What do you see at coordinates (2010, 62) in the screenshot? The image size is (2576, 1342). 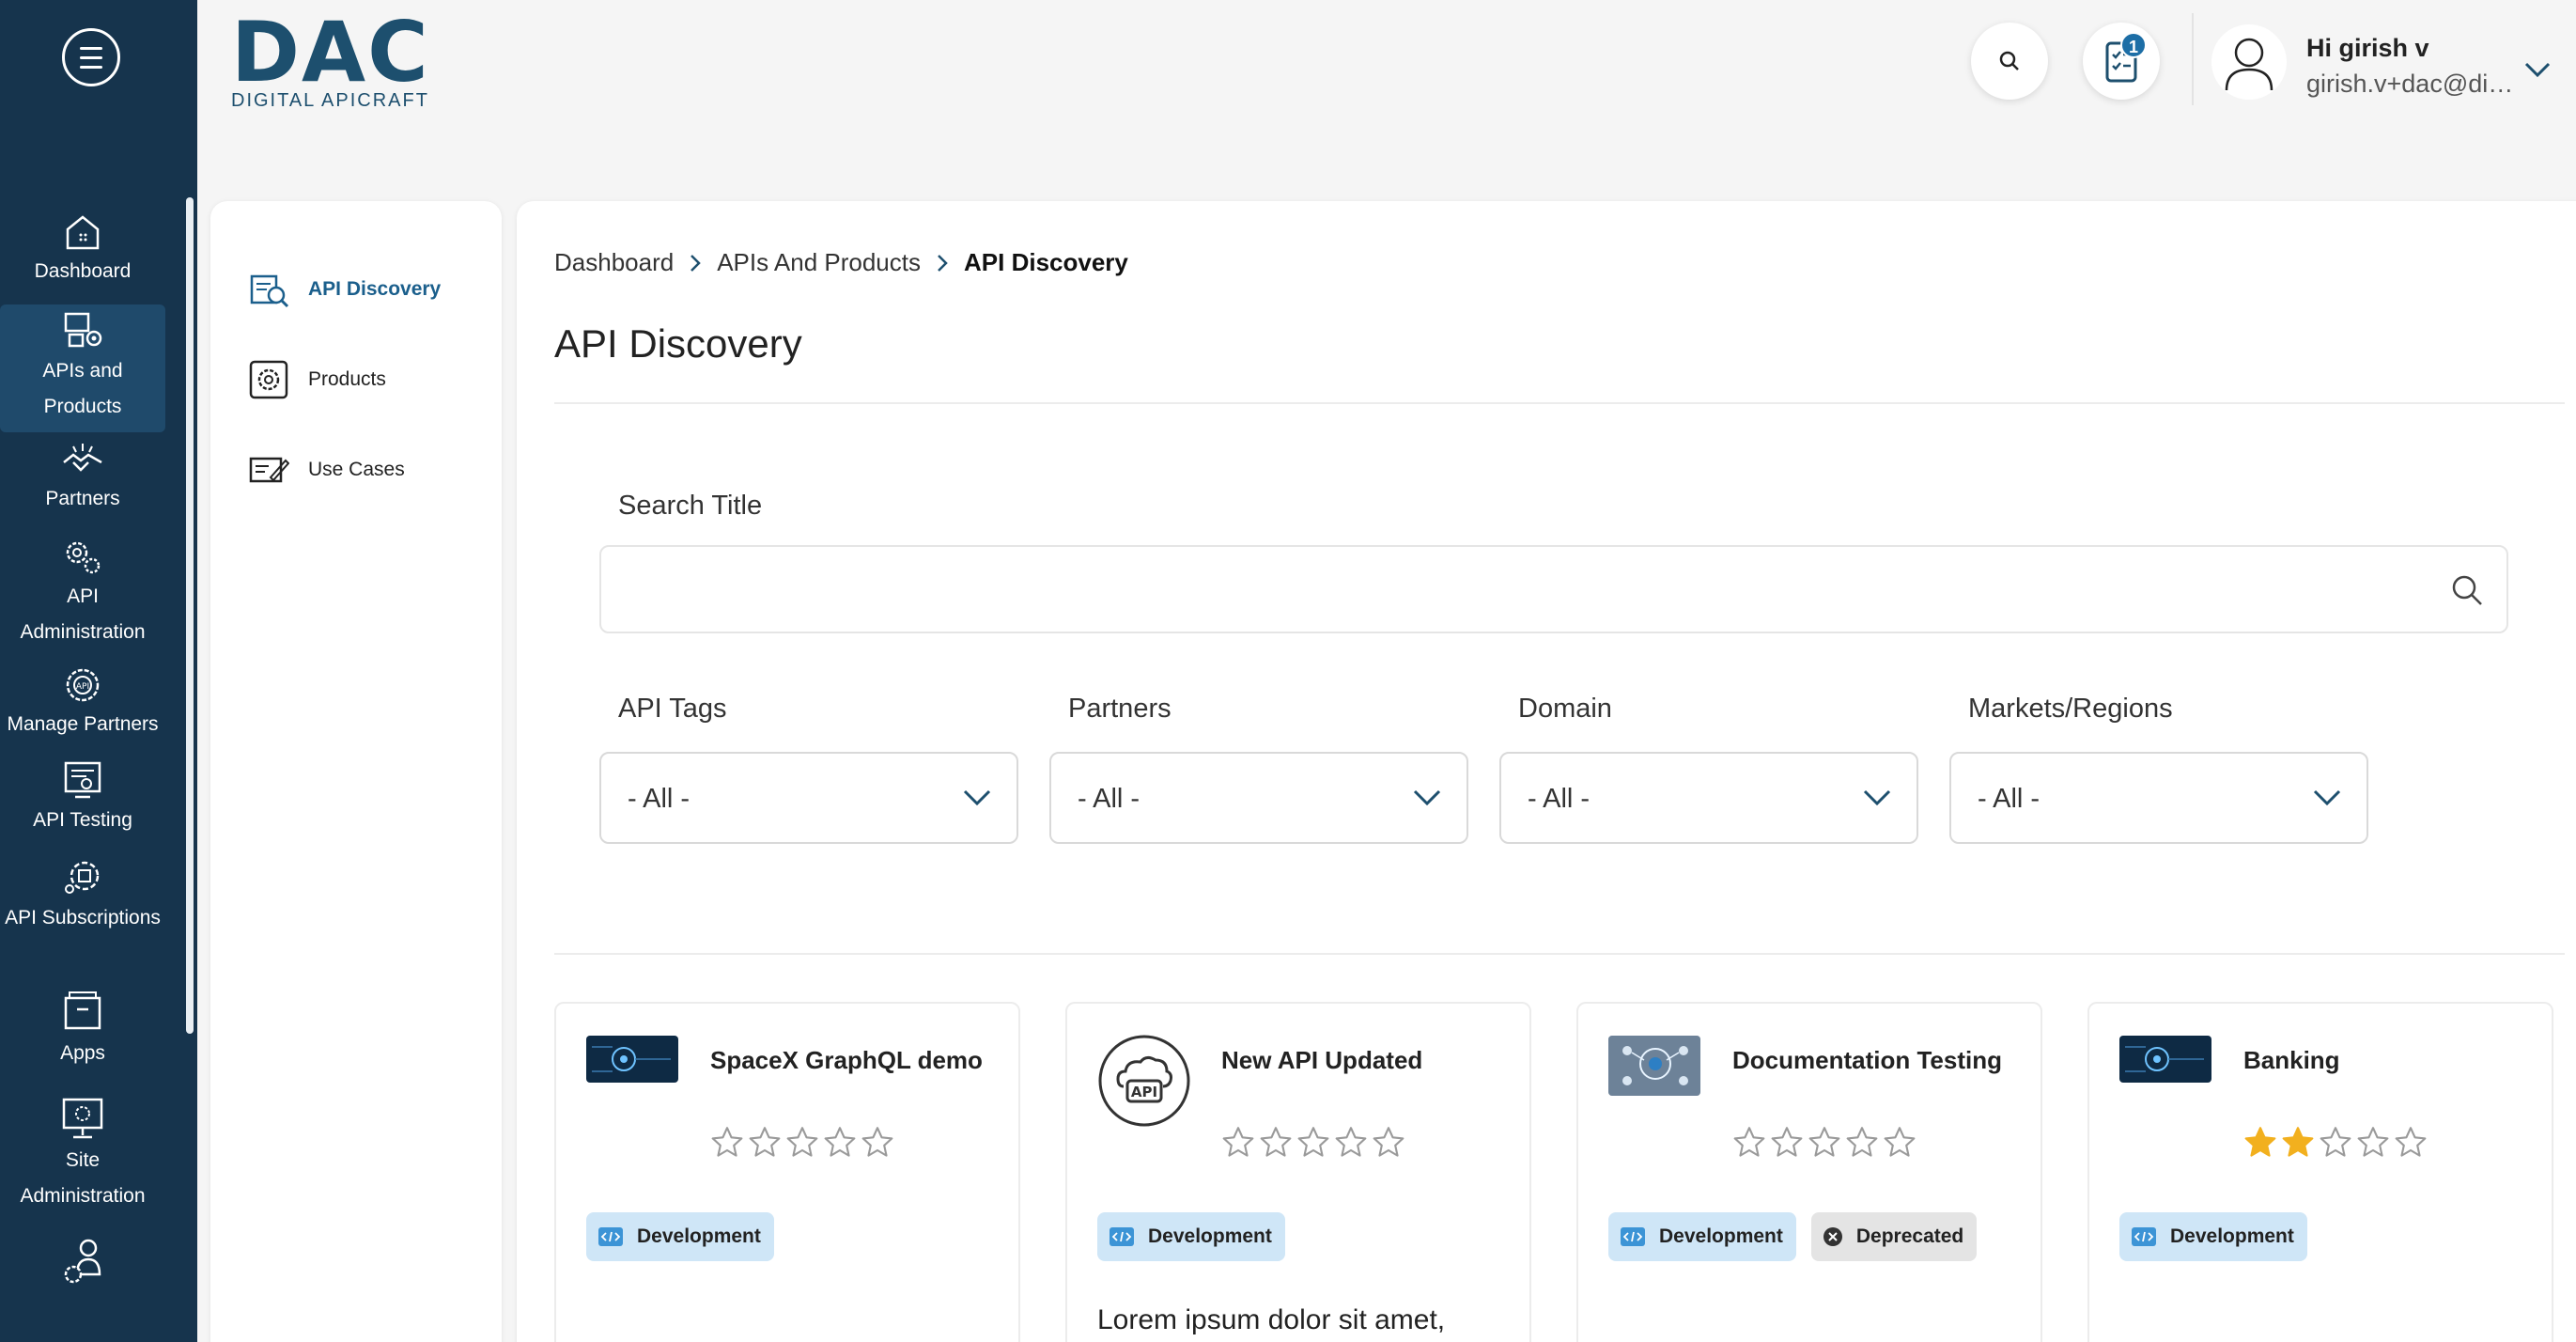 I see `header-search-button` at bounding box center [2010, 62].